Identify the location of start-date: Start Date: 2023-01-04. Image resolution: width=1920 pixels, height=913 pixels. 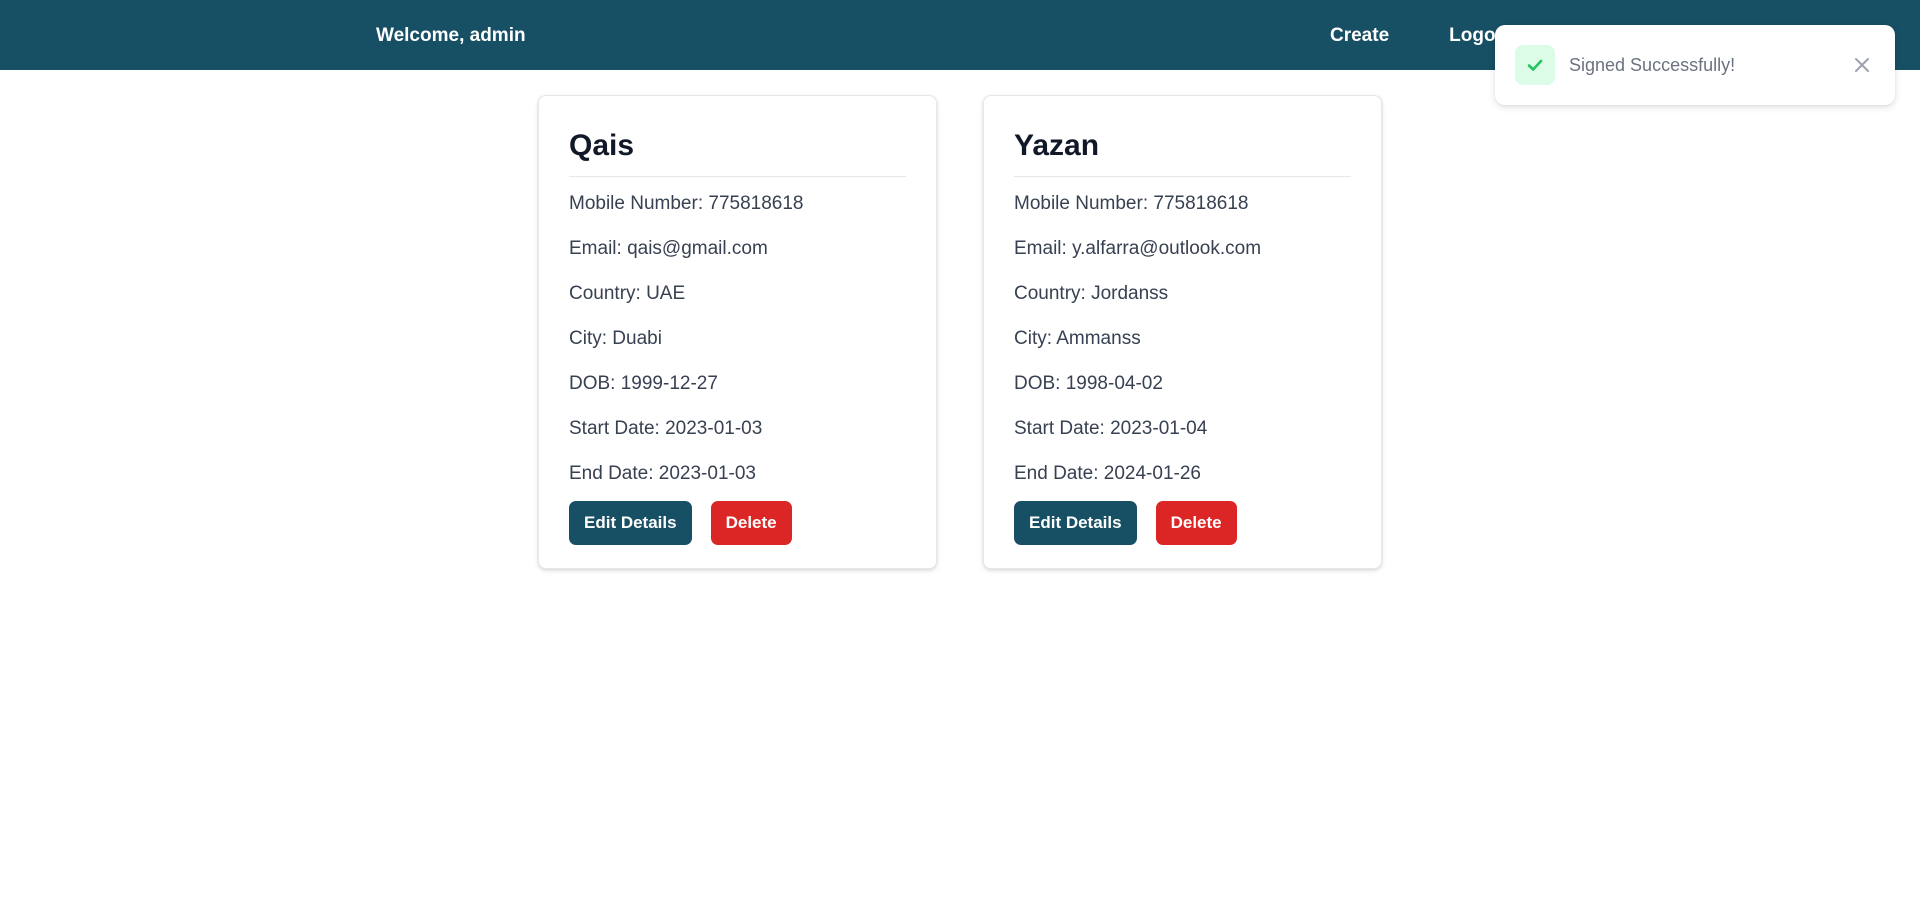
(1111, 428).